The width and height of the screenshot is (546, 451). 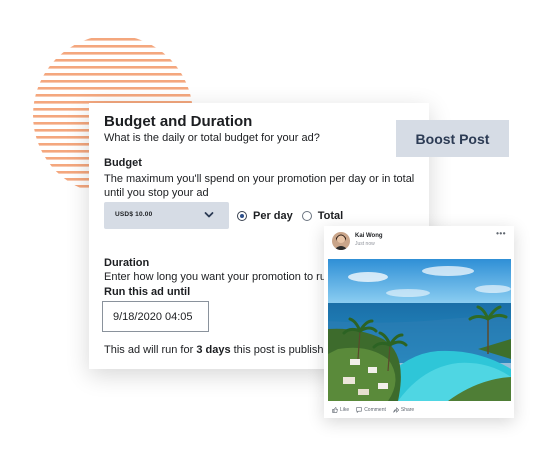 What do you see at coordinates (127, 263) in the screenshot?
I see `duration-heading: Duration` at bounding box center [127, 263].